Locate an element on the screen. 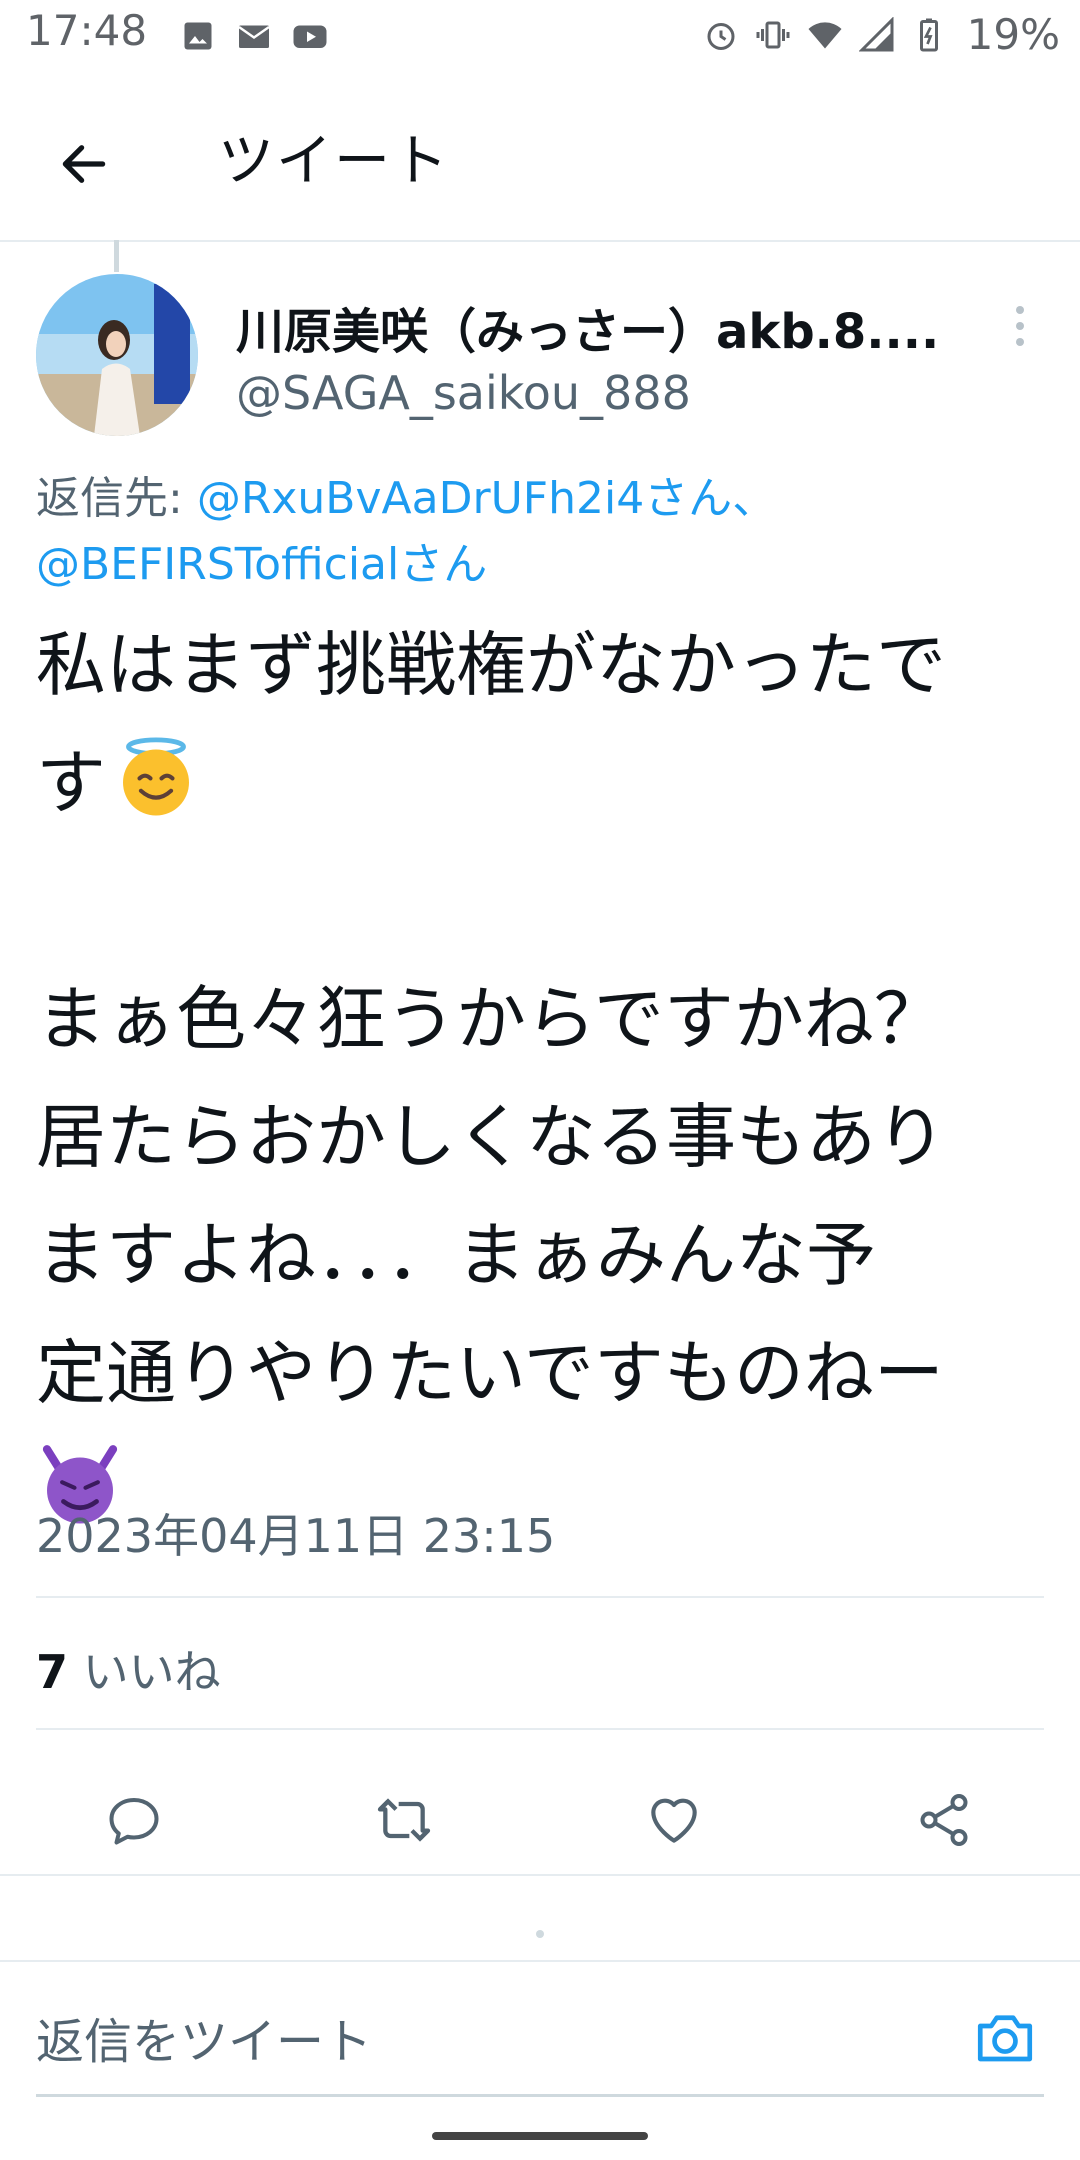  retweet-button is located at coordinates (404, 1820).